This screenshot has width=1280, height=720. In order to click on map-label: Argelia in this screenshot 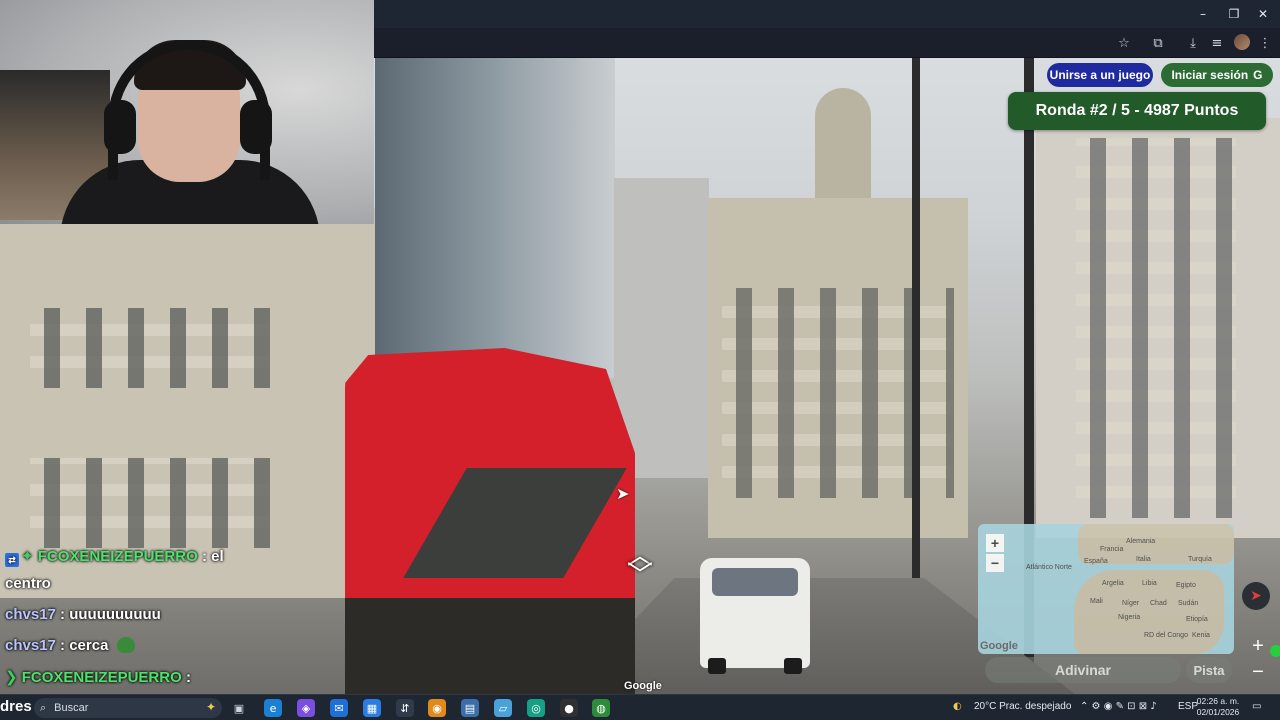, I will do `click(1113, 583)`.